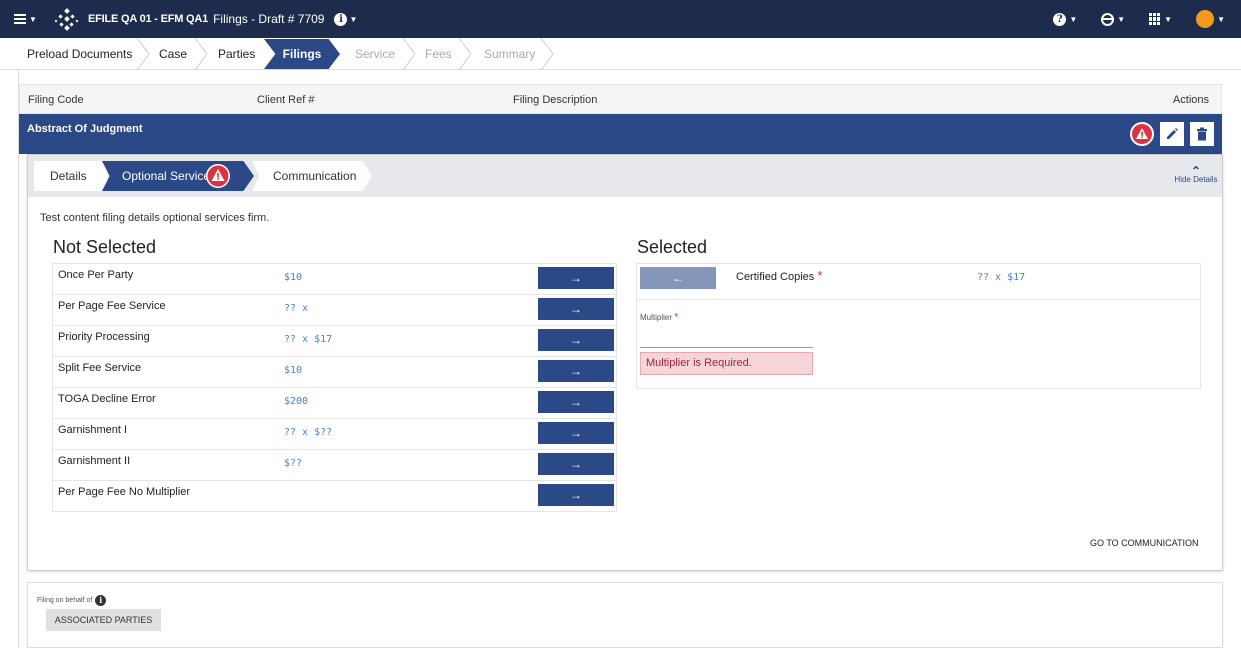 The image size is (1241, 648). What do you see at coordinates (726, 363) in the screenshot?
I see `multiplier-error: Multiplier is Required.` at bounding box center [726, 363].